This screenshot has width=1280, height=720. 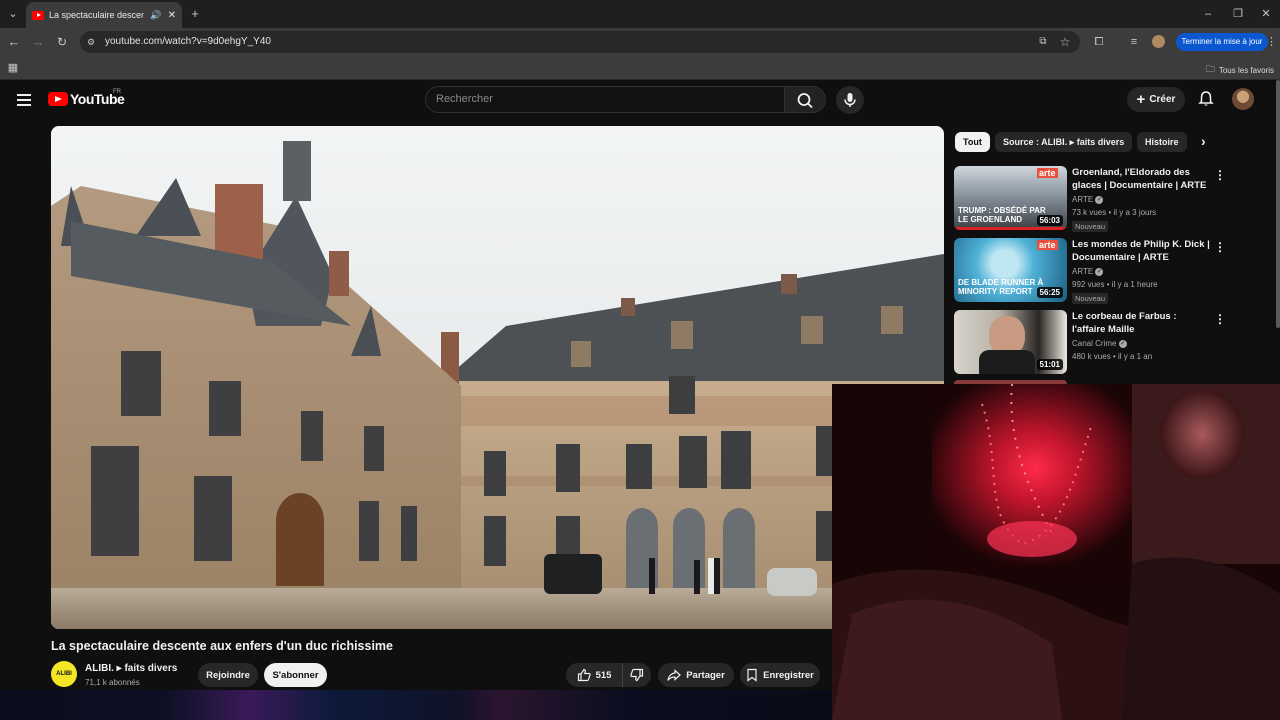 I want to click on video-duration: 56:25, so click(x=1049, y=292).